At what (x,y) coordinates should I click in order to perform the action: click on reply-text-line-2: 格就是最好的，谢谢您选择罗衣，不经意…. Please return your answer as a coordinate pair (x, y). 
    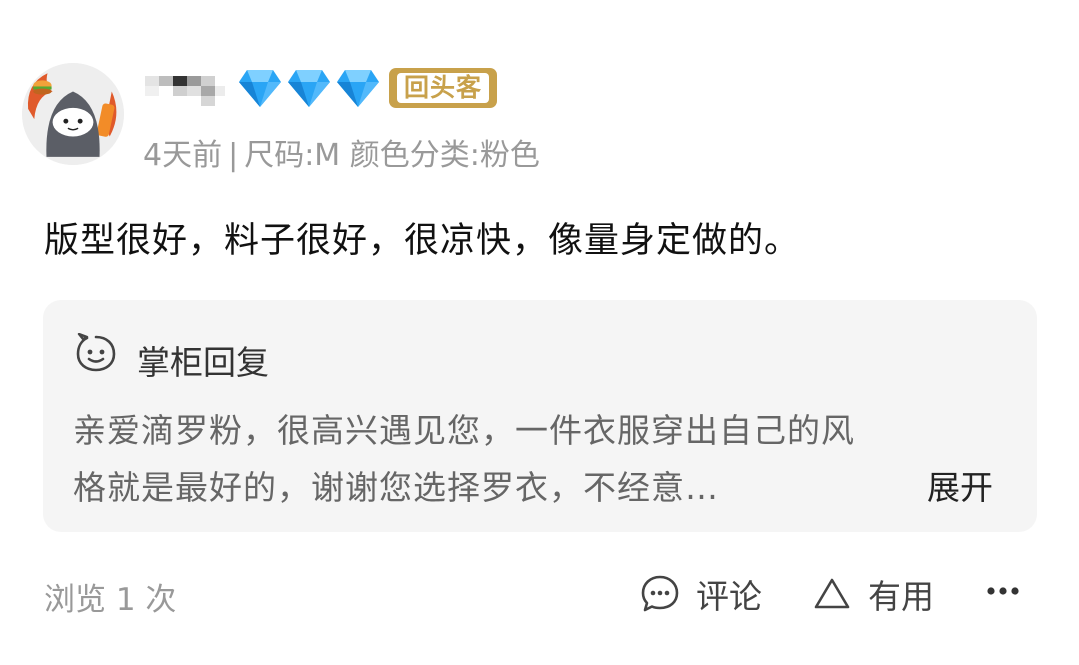
    Looking at the image, I should click on (396, 487).